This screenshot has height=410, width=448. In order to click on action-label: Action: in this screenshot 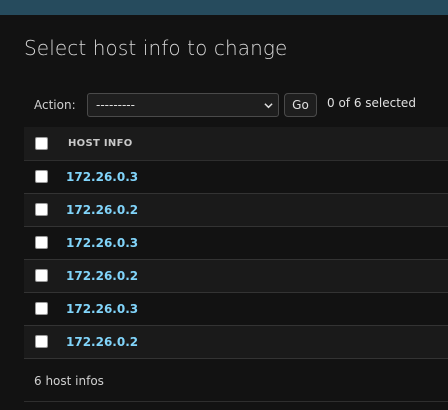, I will do `click(55, 105)`.